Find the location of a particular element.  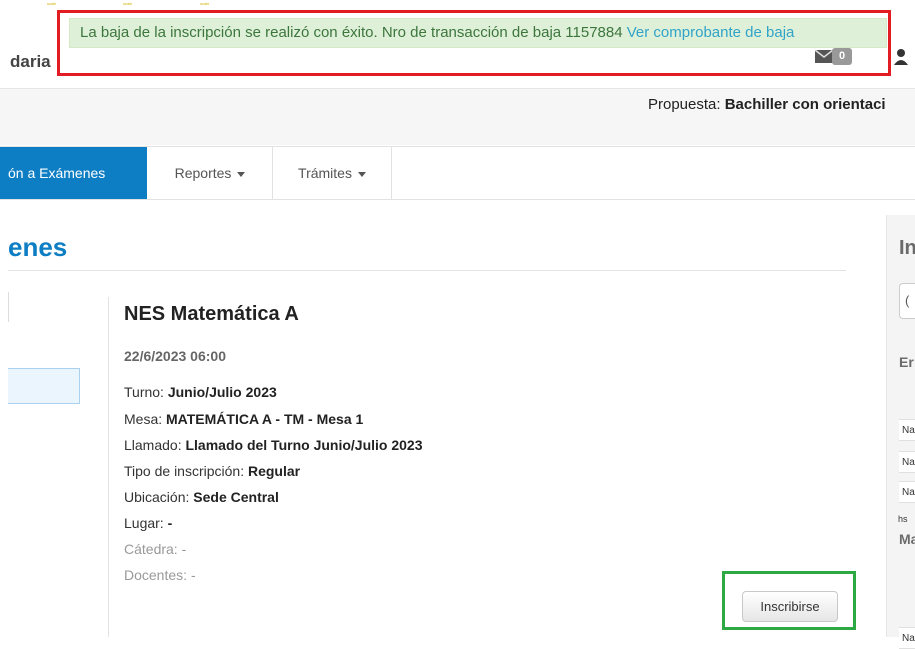

brand-name: daria is located at coordinates (30, 61).